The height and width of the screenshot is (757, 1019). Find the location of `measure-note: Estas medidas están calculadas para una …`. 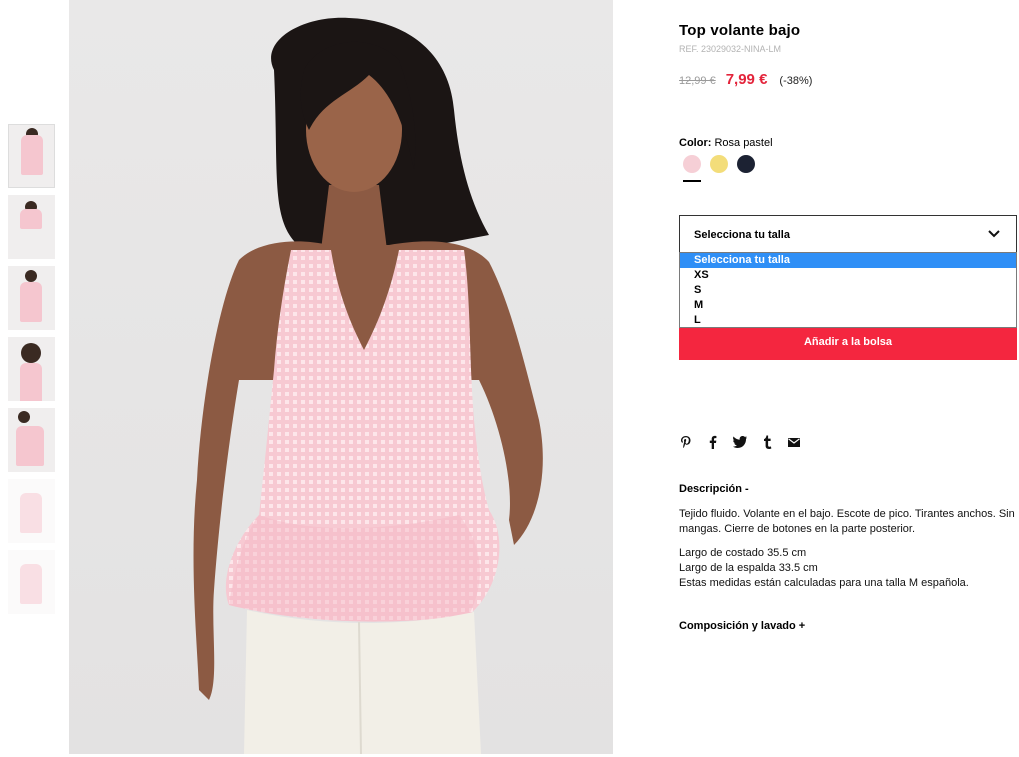

measure-note: Estas medidas están calculadas para una … is located at coordinates (824, 583).